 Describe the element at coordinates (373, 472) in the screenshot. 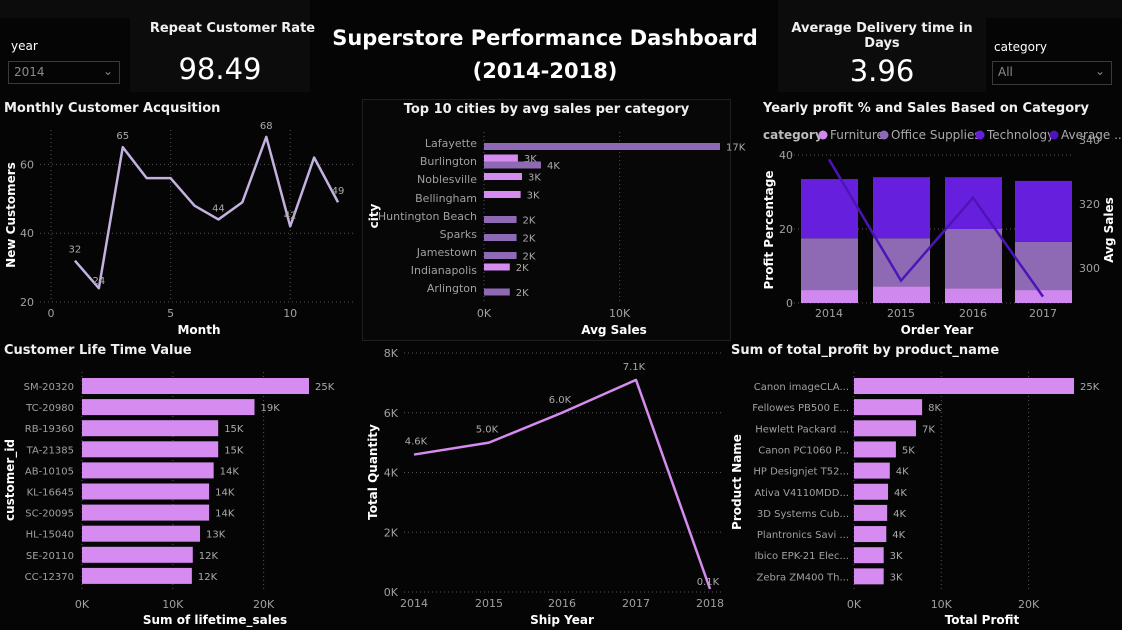

I see `y-axis-title: Total Quantity` at that location.